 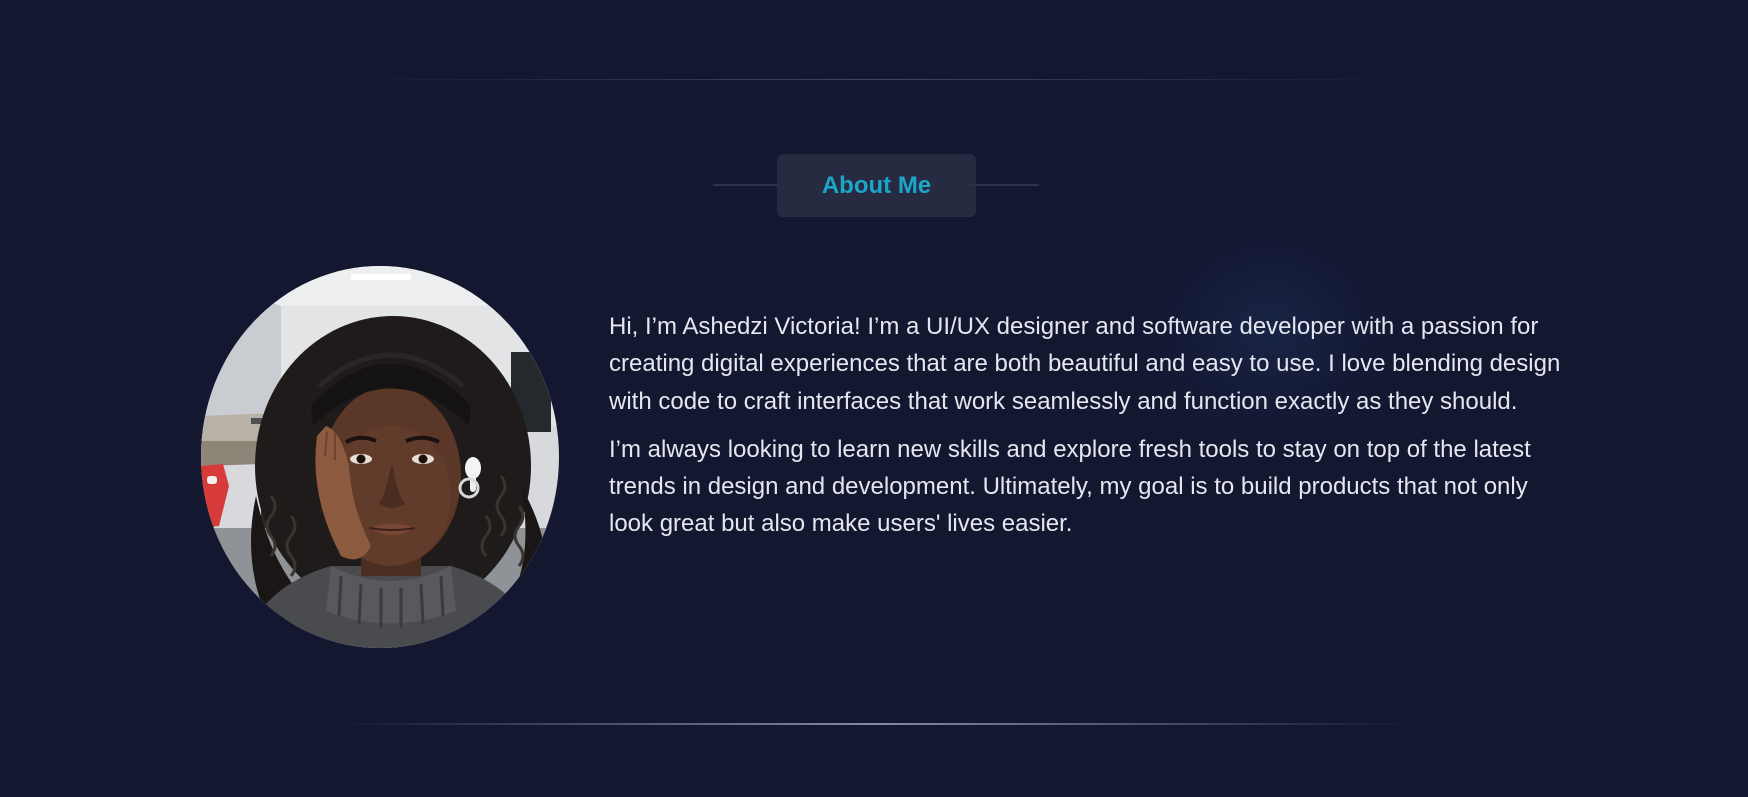 I want to click on heading-line-left, so click(x=748, y=185).